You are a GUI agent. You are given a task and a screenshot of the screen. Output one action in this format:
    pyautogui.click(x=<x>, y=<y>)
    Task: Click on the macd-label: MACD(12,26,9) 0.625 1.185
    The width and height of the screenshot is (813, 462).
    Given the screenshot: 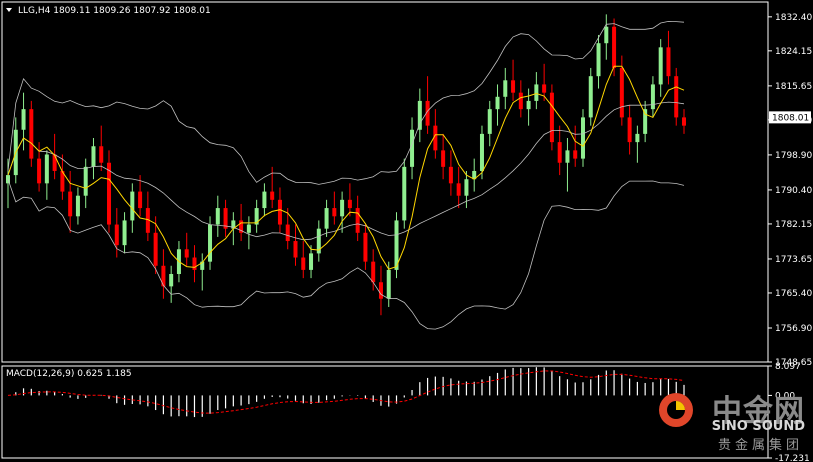 What is the action you would take?
    pyautogui.click(x=69, y=374)
    